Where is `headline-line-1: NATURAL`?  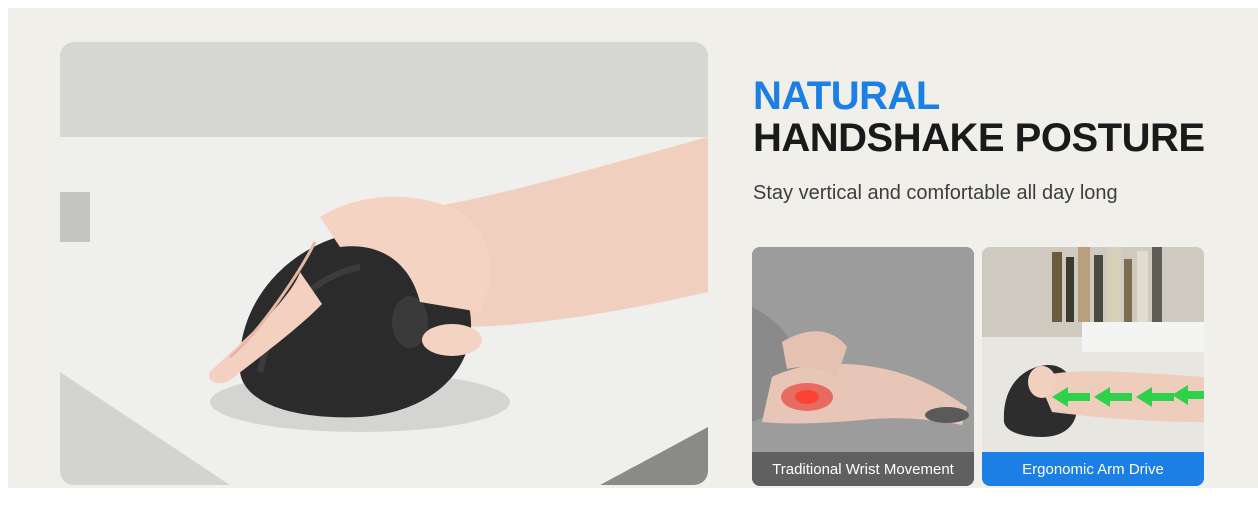
headline-line-1: NATURAL is located at coordinates (846, 96).